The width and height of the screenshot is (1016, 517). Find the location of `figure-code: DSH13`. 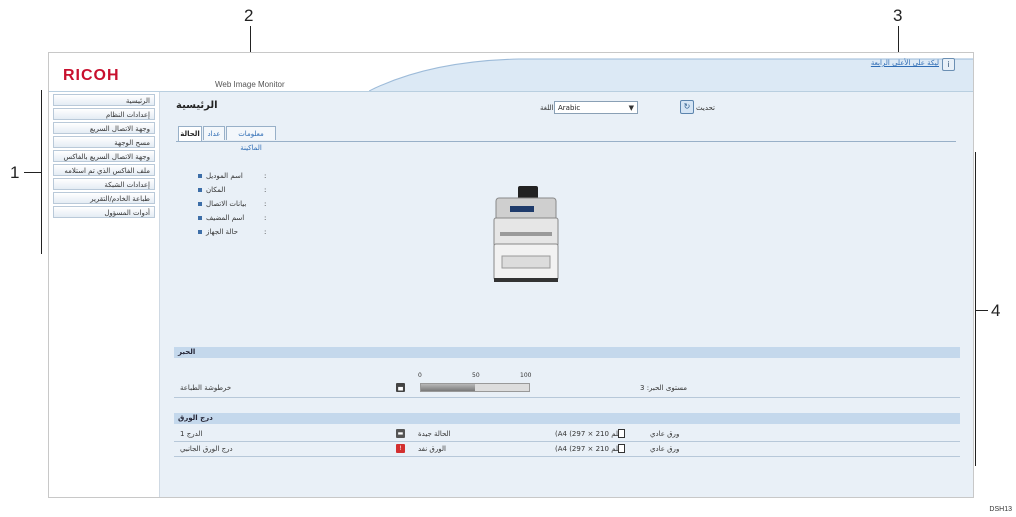

figure-code: DSH13 is located at coordinates (1000, 509).